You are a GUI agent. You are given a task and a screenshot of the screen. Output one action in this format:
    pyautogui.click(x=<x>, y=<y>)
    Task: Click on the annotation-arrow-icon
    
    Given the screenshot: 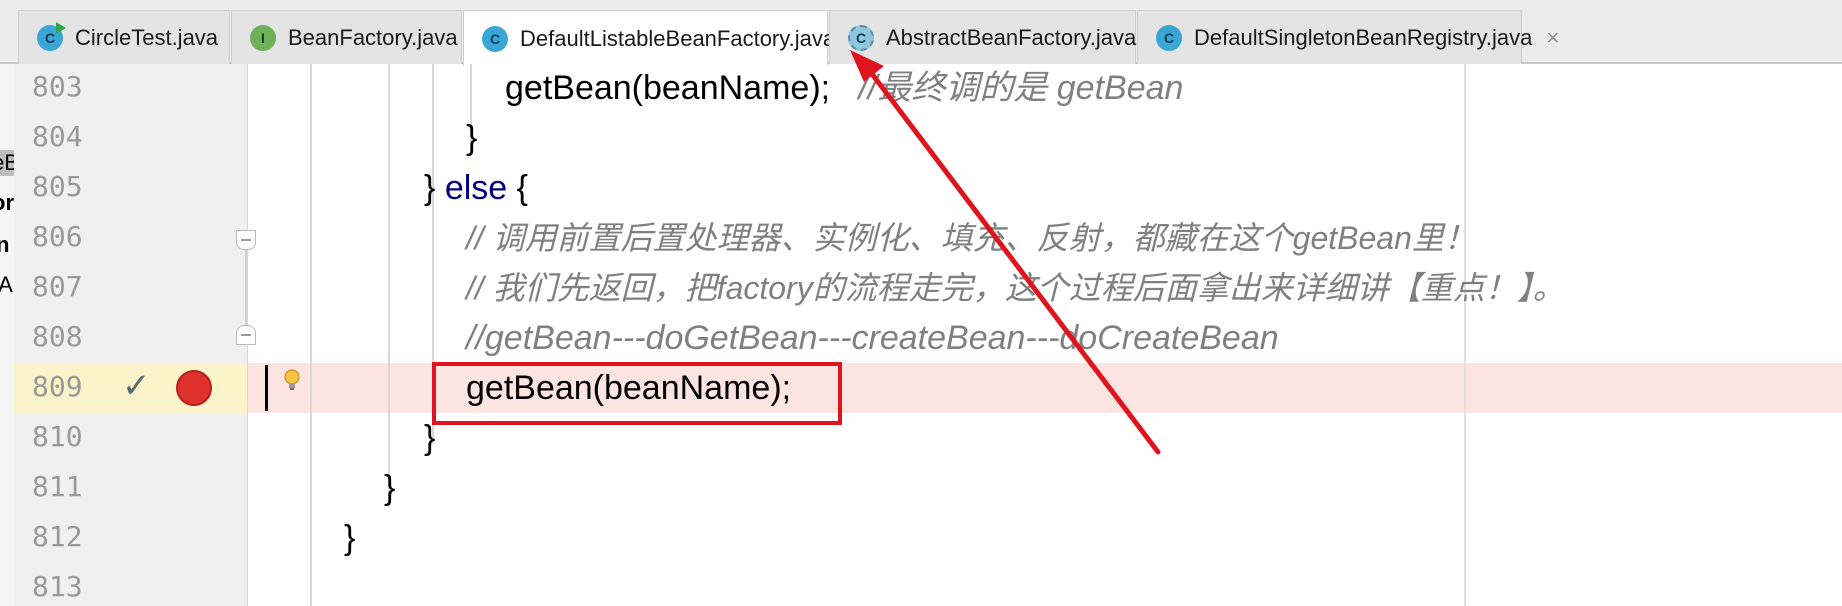 What is the action you would take?
    pyautogui.click(x=1005, y=252)
    